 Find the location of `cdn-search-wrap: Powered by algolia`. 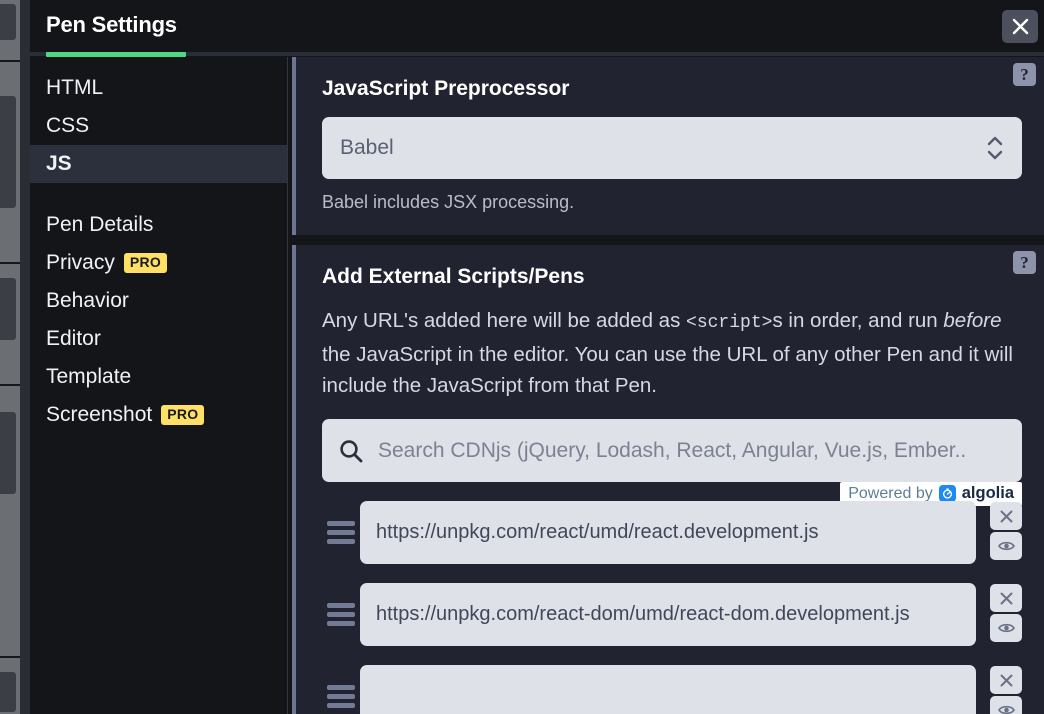

cdn-search-wrap: Powered by algolia is located at coordinates (672, 462).